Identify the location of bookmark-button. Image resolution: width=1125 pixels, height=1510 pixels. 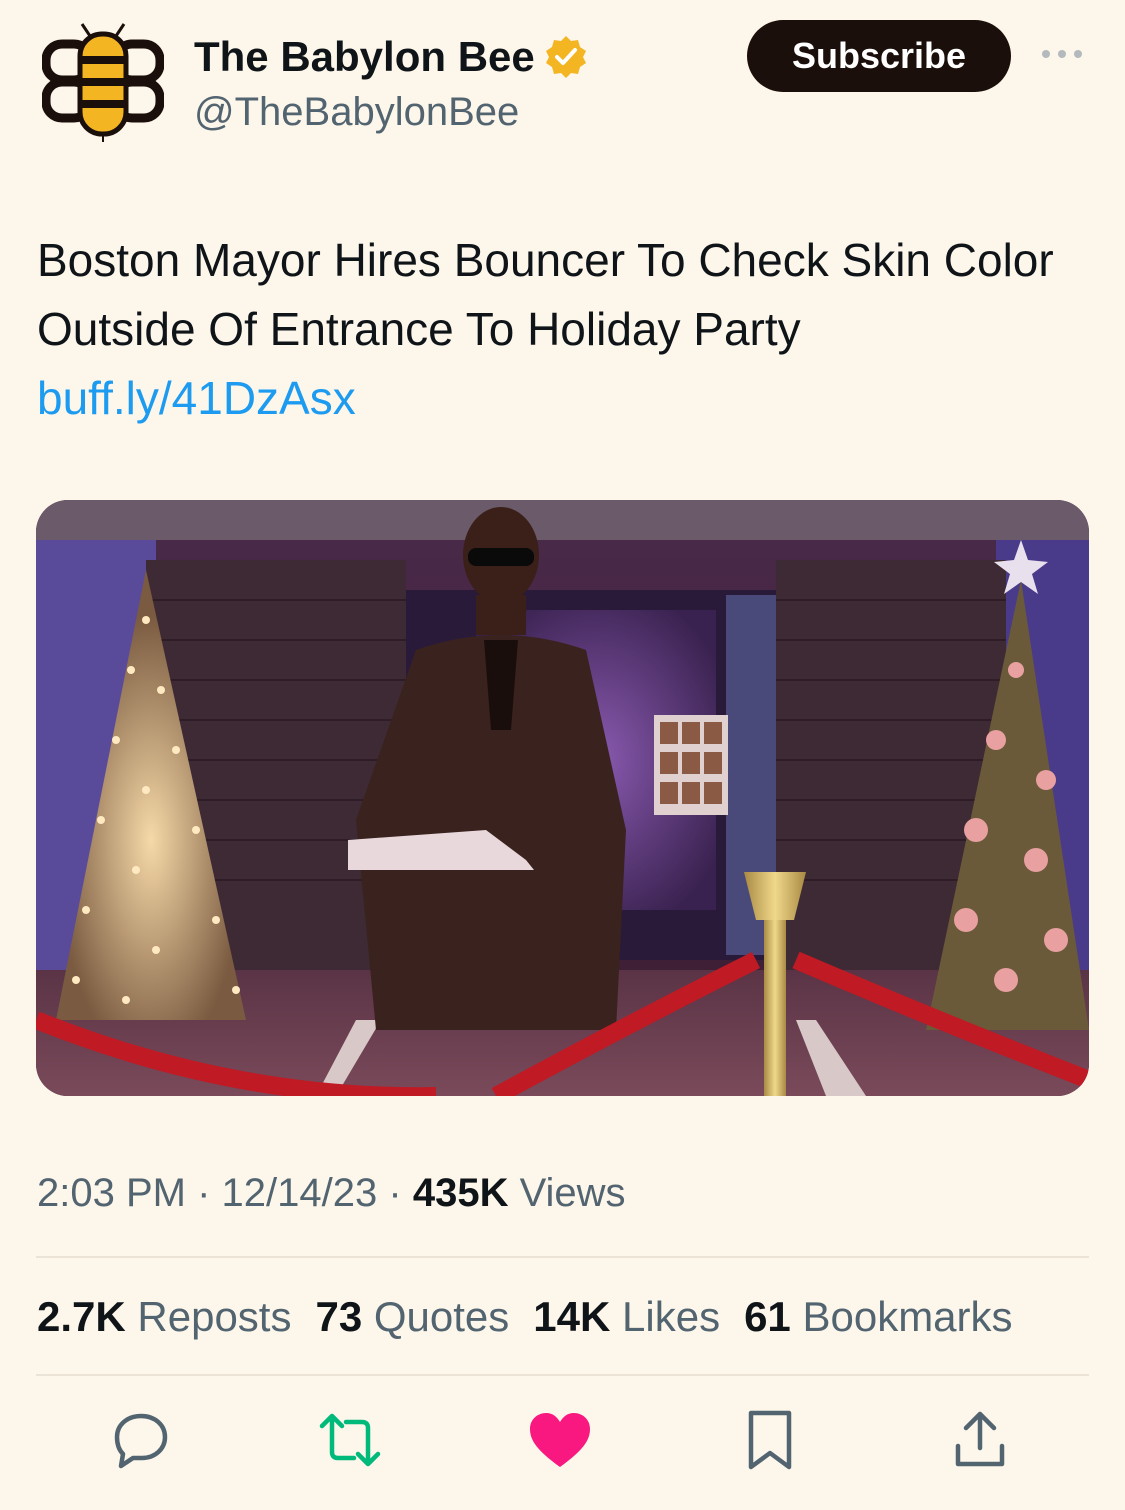
(770, 1440).